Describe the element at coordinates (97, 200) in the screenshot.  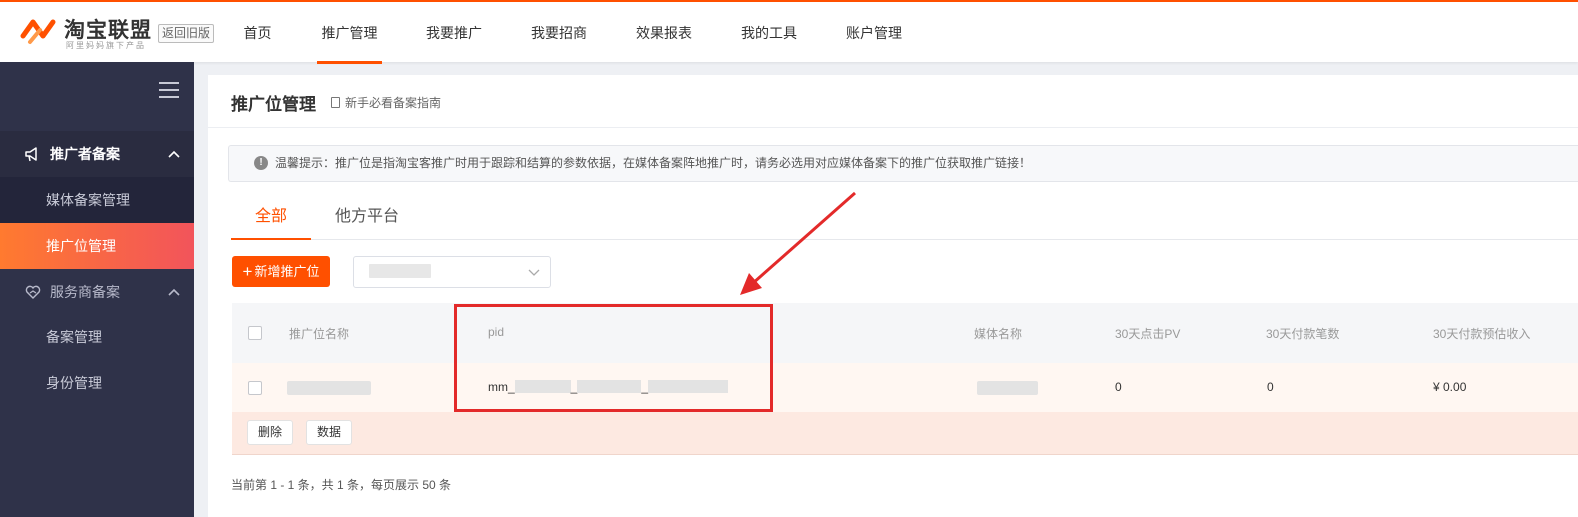
I see `sidebar-item-media-filing: 媒体备案管理` at that location.